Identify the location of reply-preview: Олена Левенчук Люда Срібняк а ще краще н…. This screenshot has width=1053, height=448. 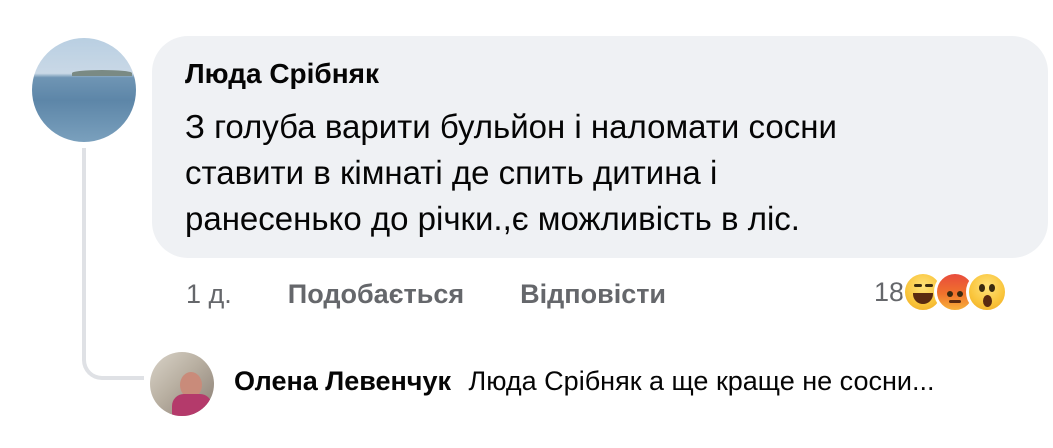
(584, 381).